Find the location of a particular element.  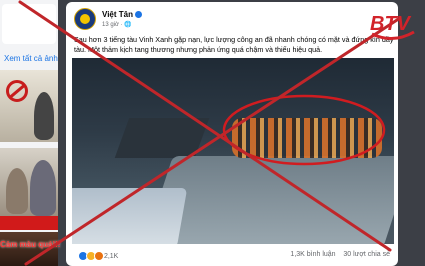

see-all-photos-link: Xem tất cả ảnh is located at coordinates (31, 58).